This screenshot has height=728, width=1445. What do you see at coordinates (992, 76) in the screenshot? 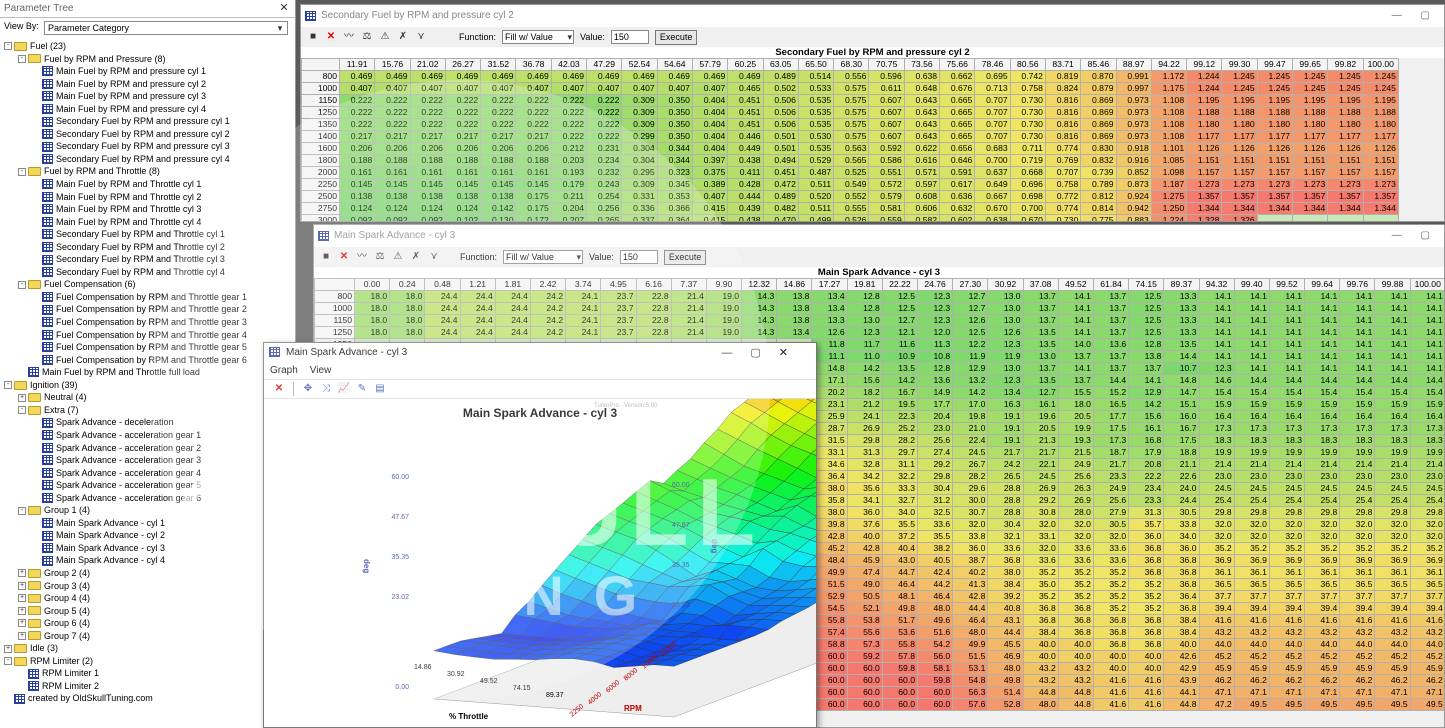
I see `table-cell: 0.695` at bounding box center [992, 76].